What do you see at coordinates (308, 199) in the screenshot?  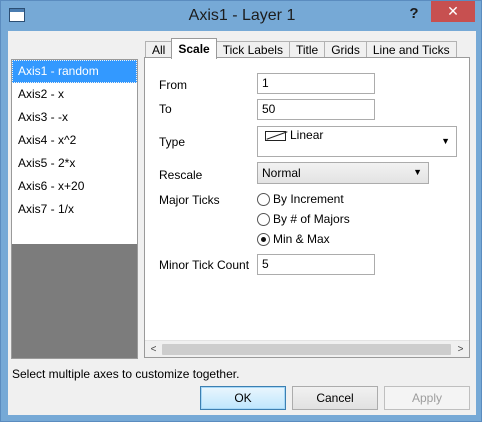 I see `radio-label: By Increment` at bounding box center [308, 199].